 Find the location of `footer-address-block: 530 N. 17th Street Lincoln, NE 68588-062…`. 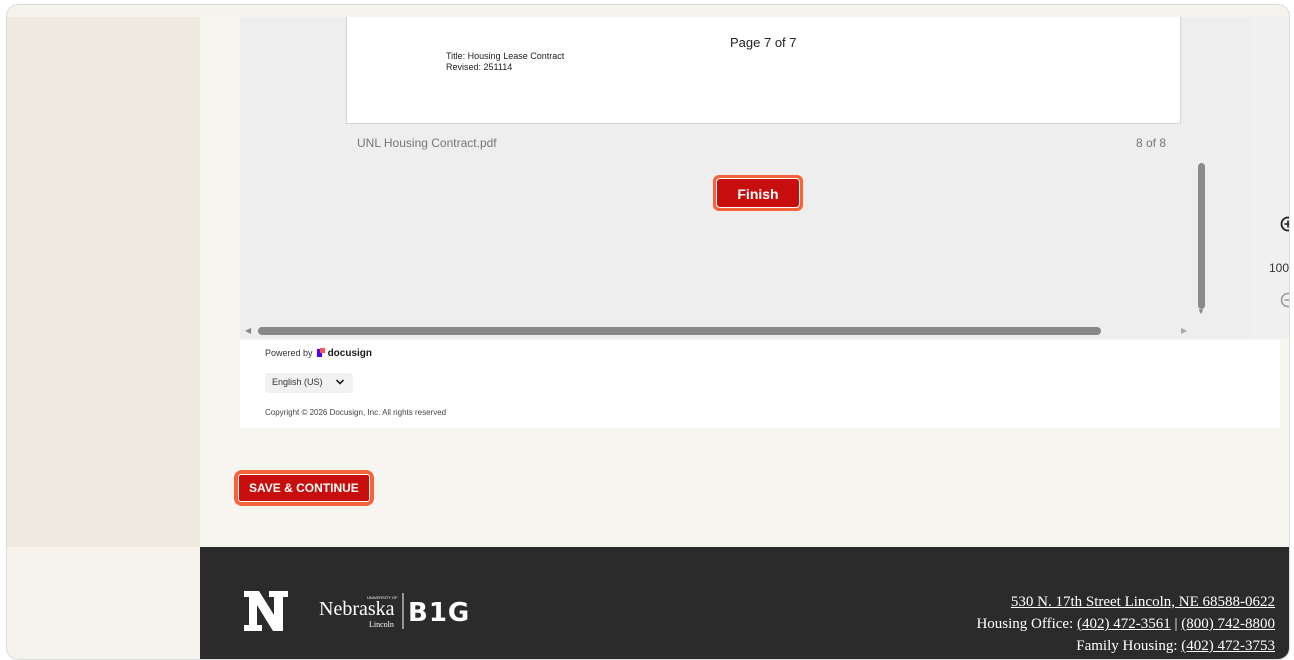

footer-address-block: 530 N. 17th Street Lincoln, NE 68588-062… is located at coordinates (1125, 624).